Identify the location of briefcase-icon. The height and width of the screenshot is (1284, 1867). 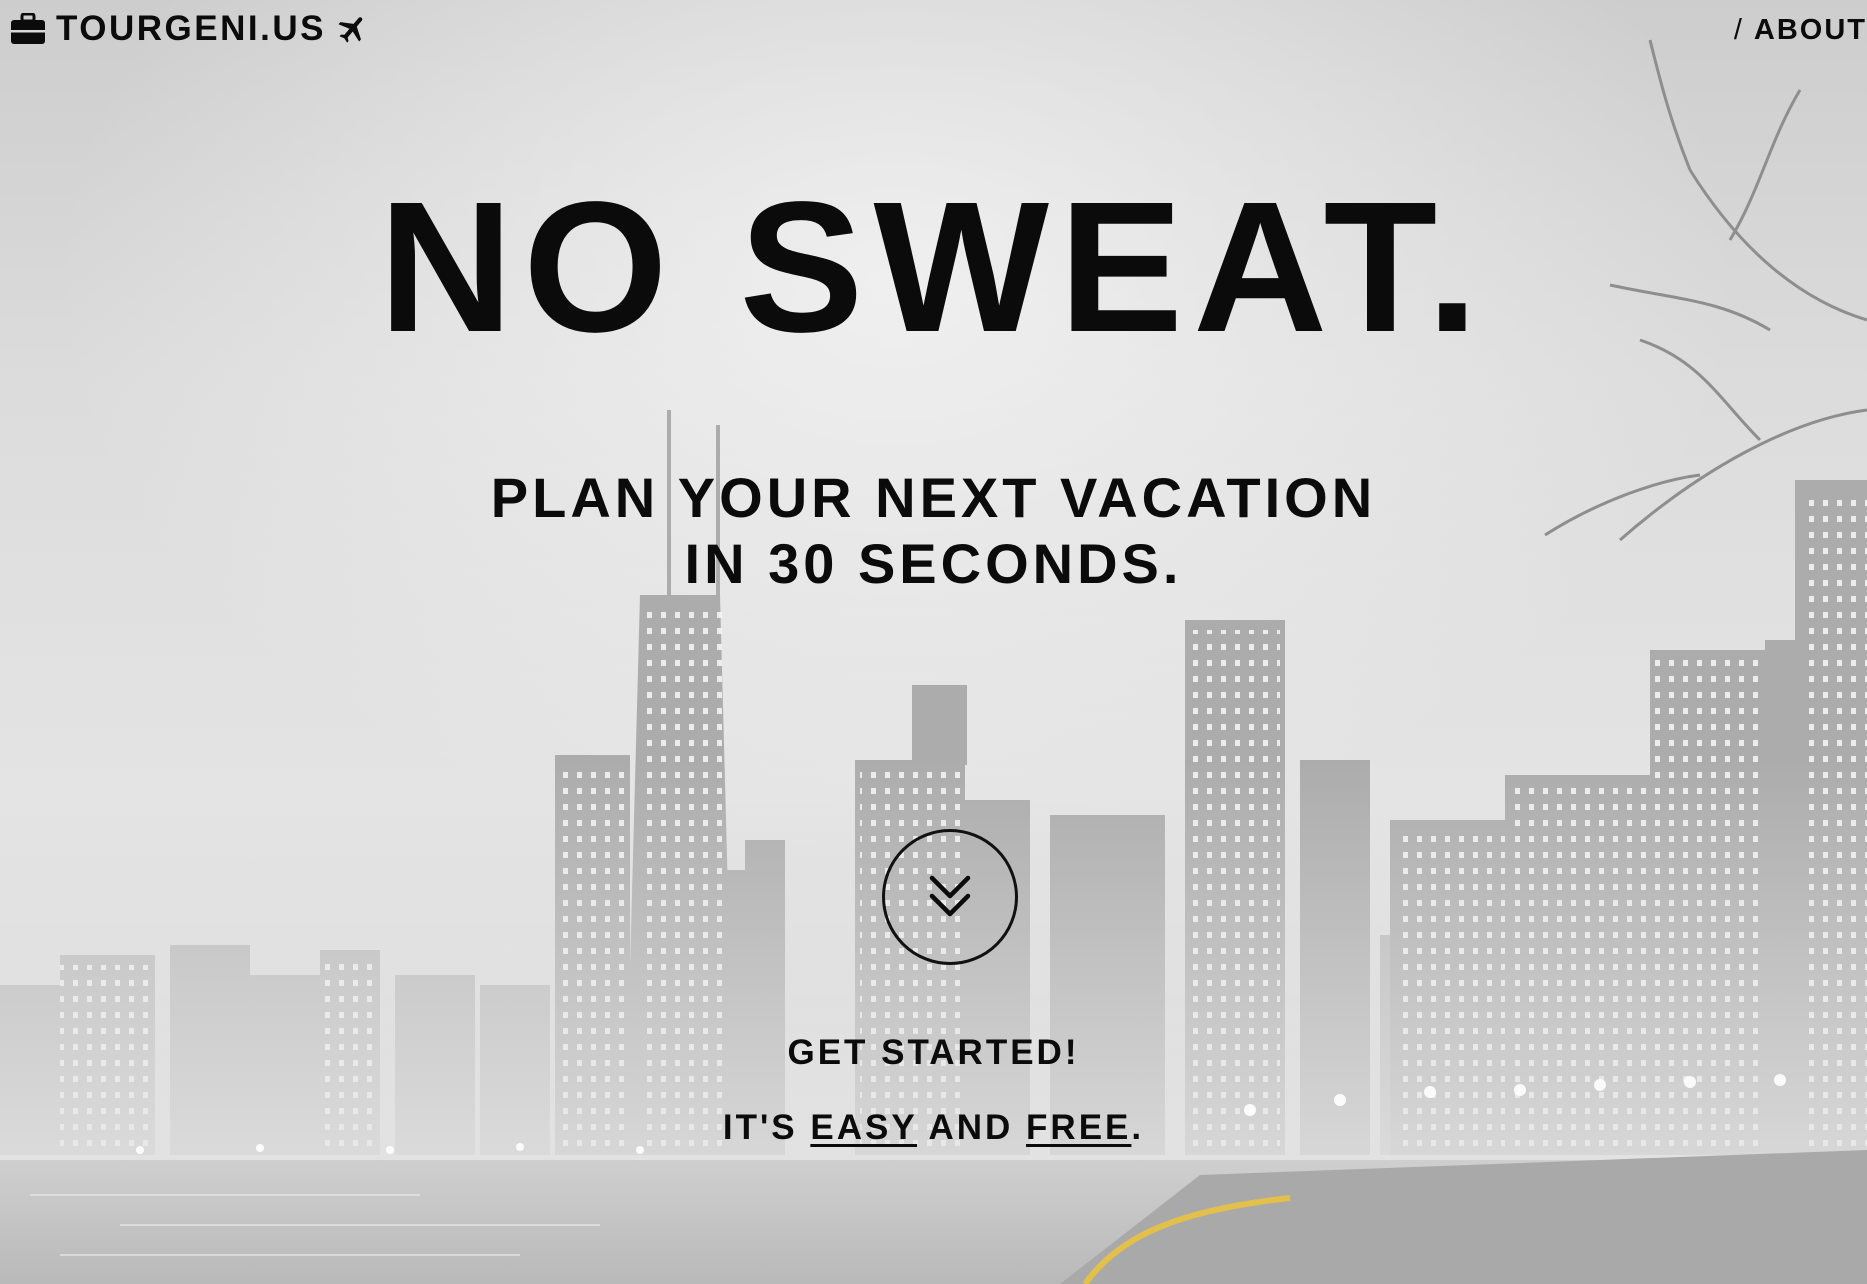
(28, 28).